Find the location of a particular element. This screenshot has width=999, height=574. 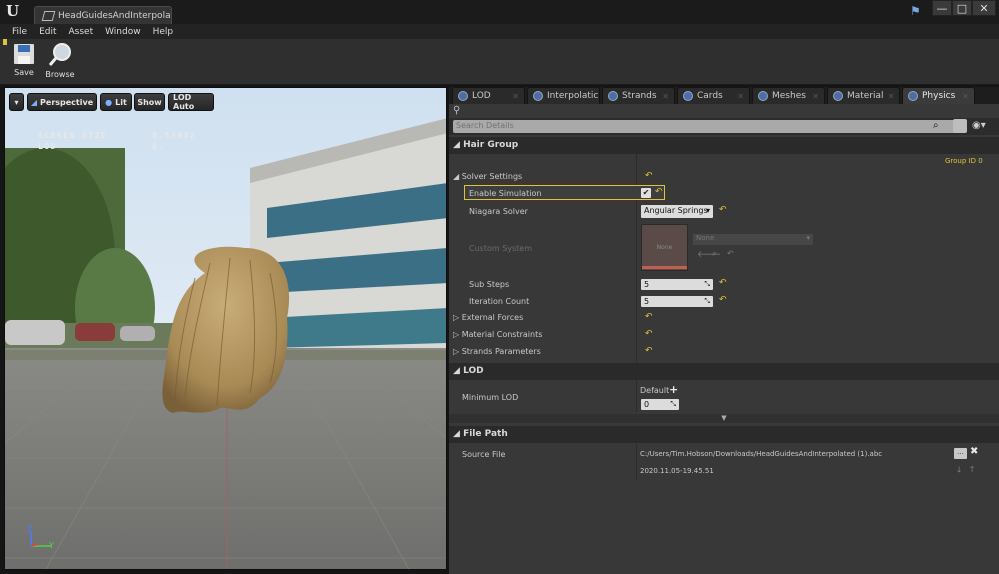

pin-icon: ⚲ is located at coordinates (458, 110).